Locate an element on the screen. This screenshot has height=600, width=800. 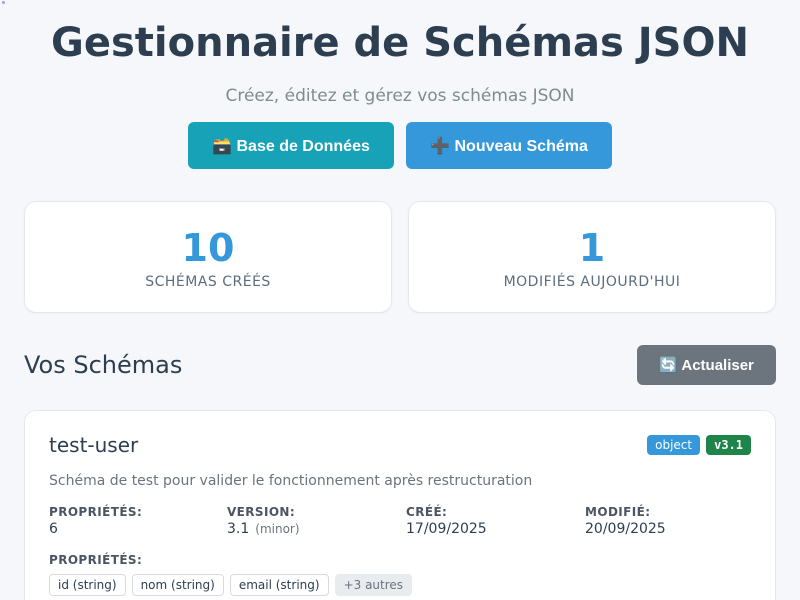
meta-label: CRÉÉ: is located at coordinates (427, 512).